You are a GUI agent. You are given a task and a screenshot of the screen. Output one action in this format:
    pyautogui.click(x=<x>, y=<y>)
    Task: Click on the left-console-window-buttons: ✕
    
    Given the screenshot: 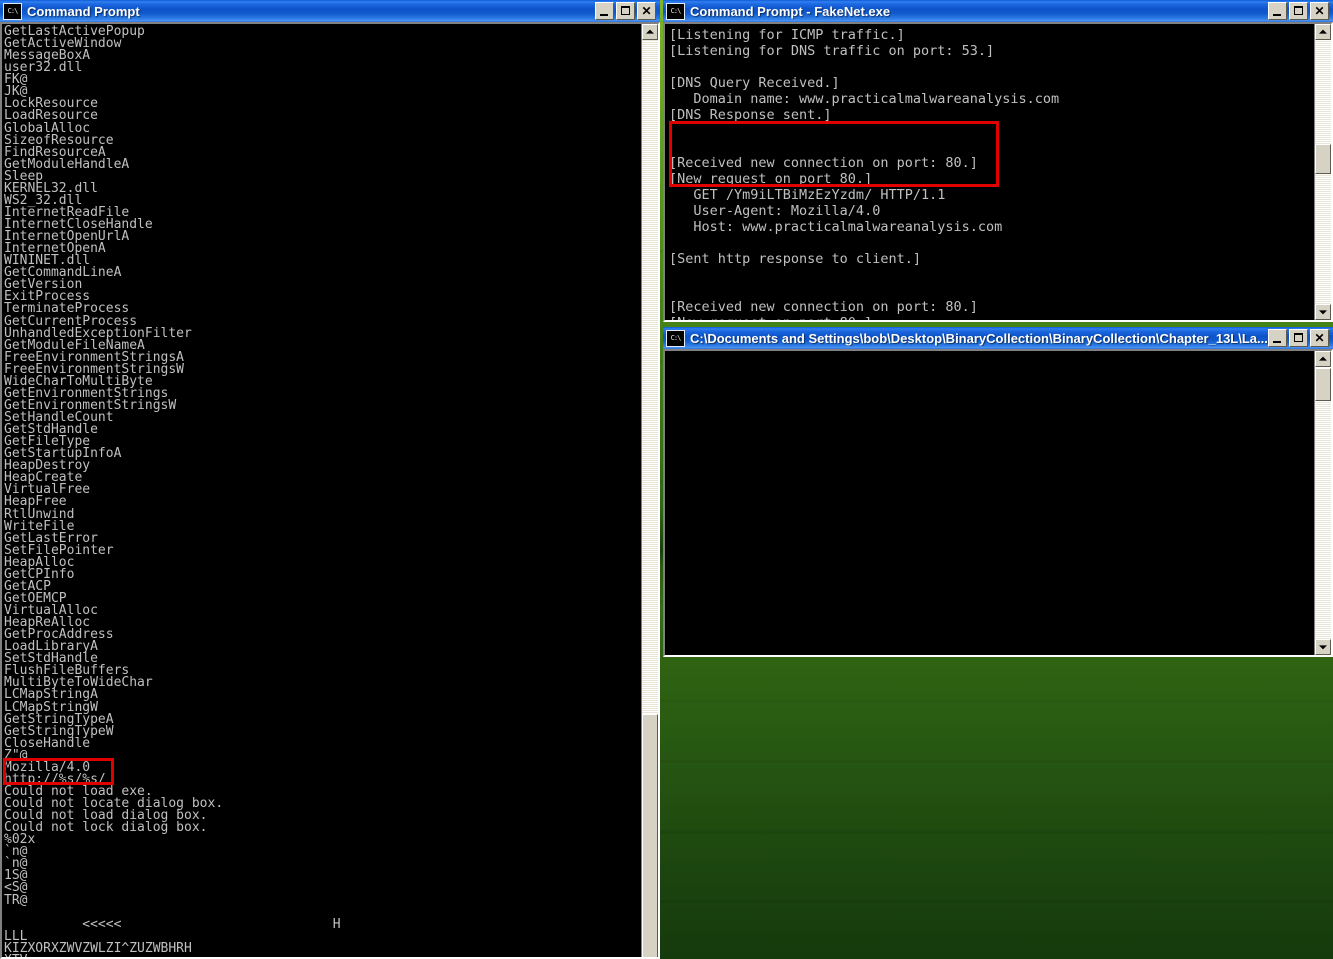 What is the action you would take?
    pyautogui.click(x=626, y=11)
    